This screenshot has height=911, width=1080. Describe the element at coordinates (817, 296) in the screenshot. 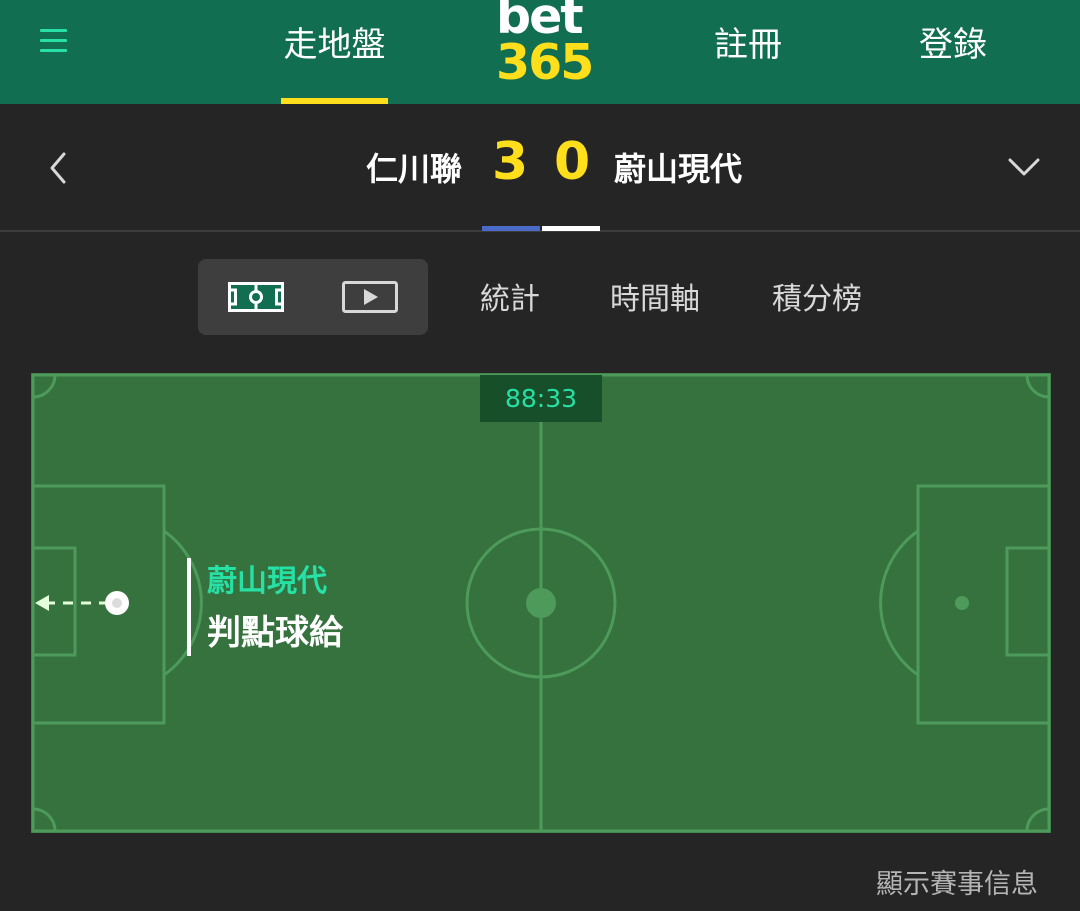

I see `tab-standings: 積分榜` at that location.